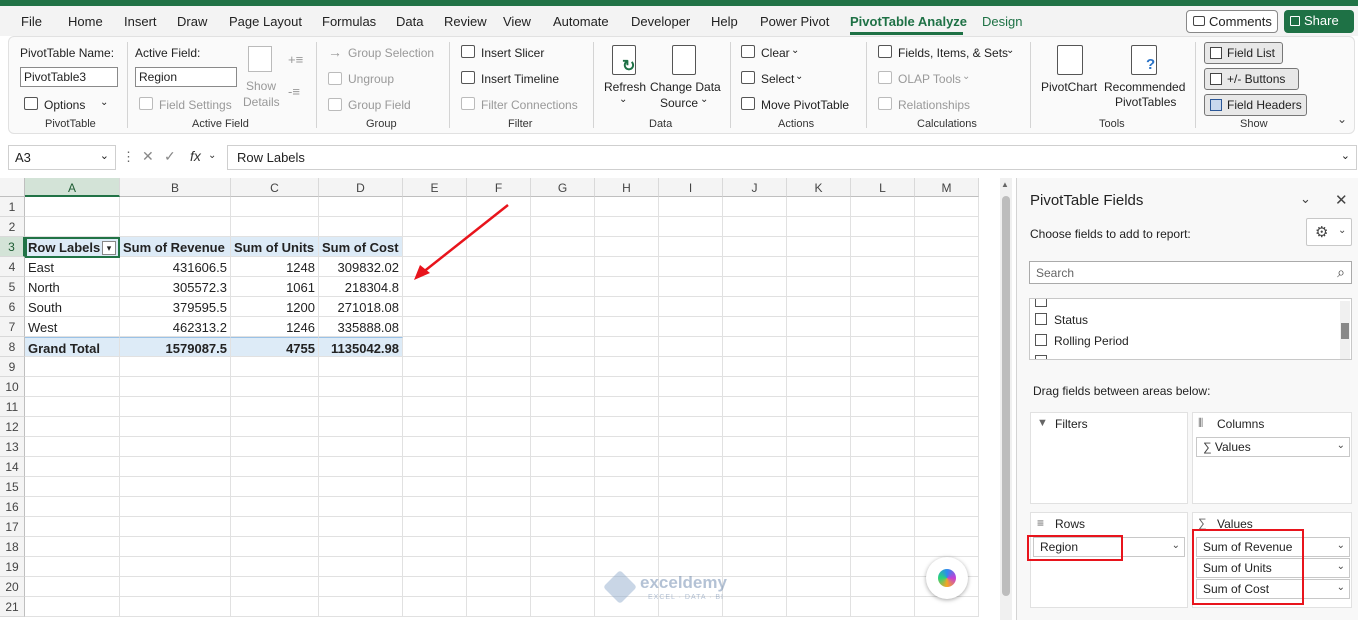 This screenshot has height=620, width=1358. I want to click on cell-f15, so click(499, 487).